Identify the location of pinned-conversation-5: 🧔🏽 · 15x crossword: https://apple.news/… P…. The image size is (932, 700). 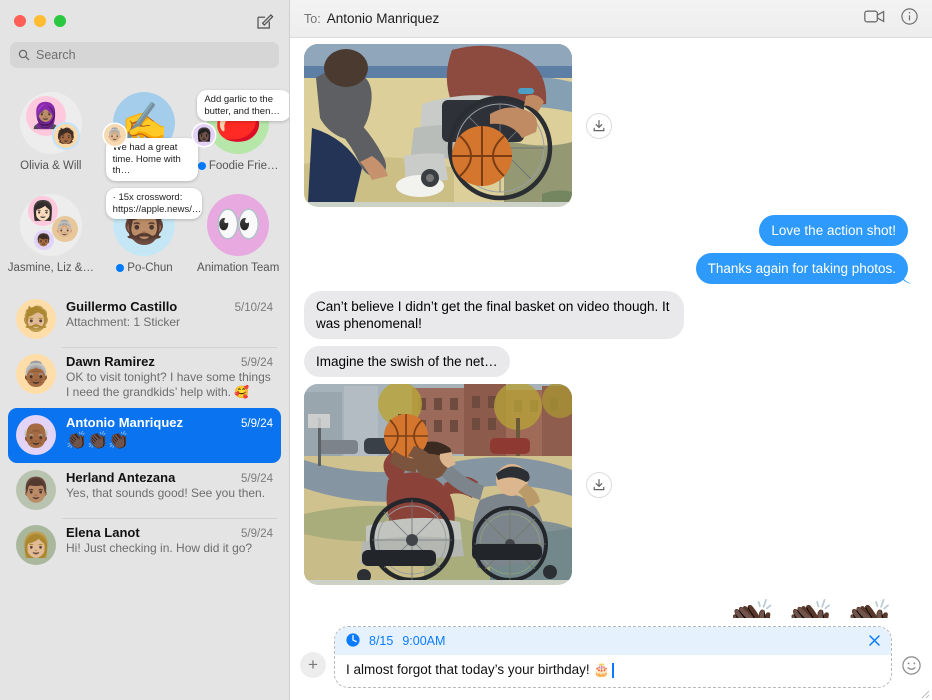
(150, 234).